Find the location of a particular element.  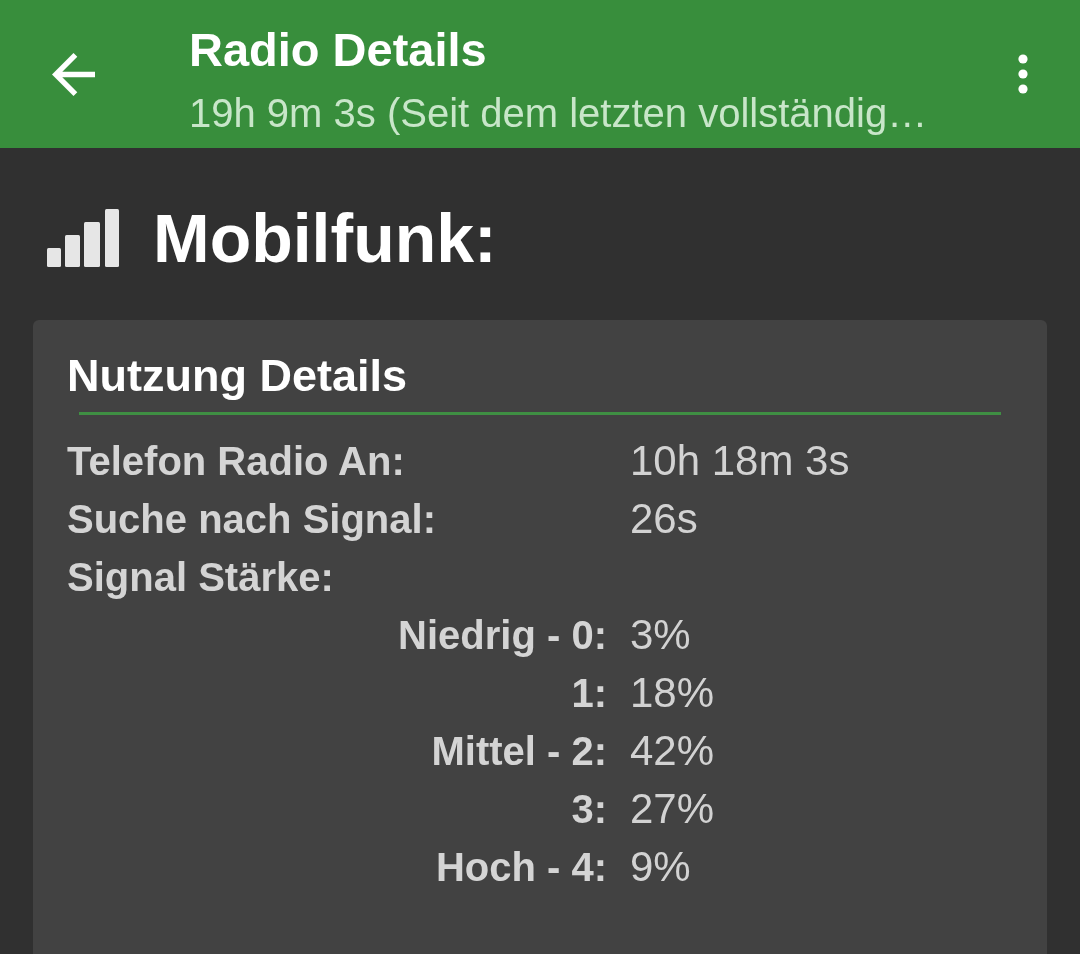

level-label: Niedrig - 0: is located at coordinates (502, 635).